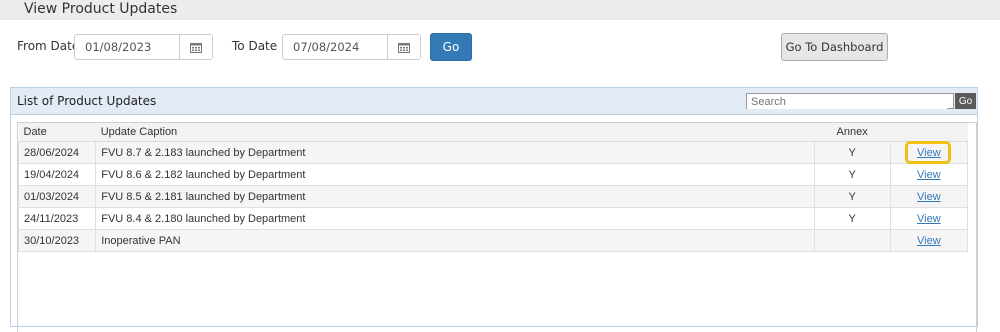 The height and width of the screenshot is (332, 1000). Describe the element at coordinates (454, 132) in the screenshot. I see `column-header-caption: Update Caption` at that location.